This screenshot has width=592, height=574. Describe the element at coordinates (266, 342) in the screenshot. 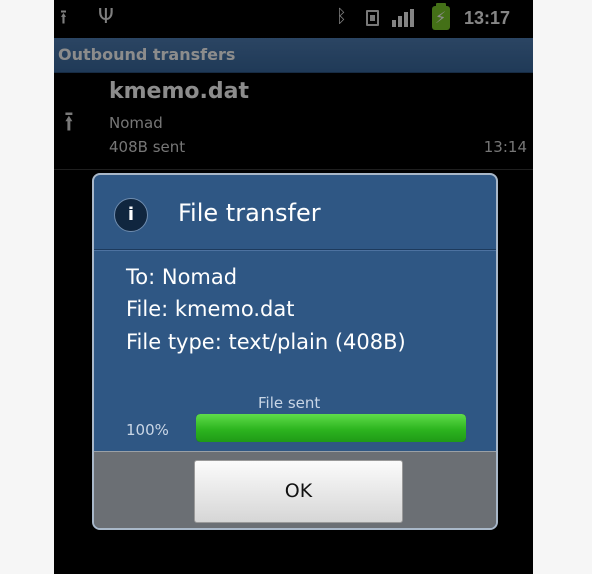

I see `dialog-file-type: File type: text/plain (408B)` at that location.